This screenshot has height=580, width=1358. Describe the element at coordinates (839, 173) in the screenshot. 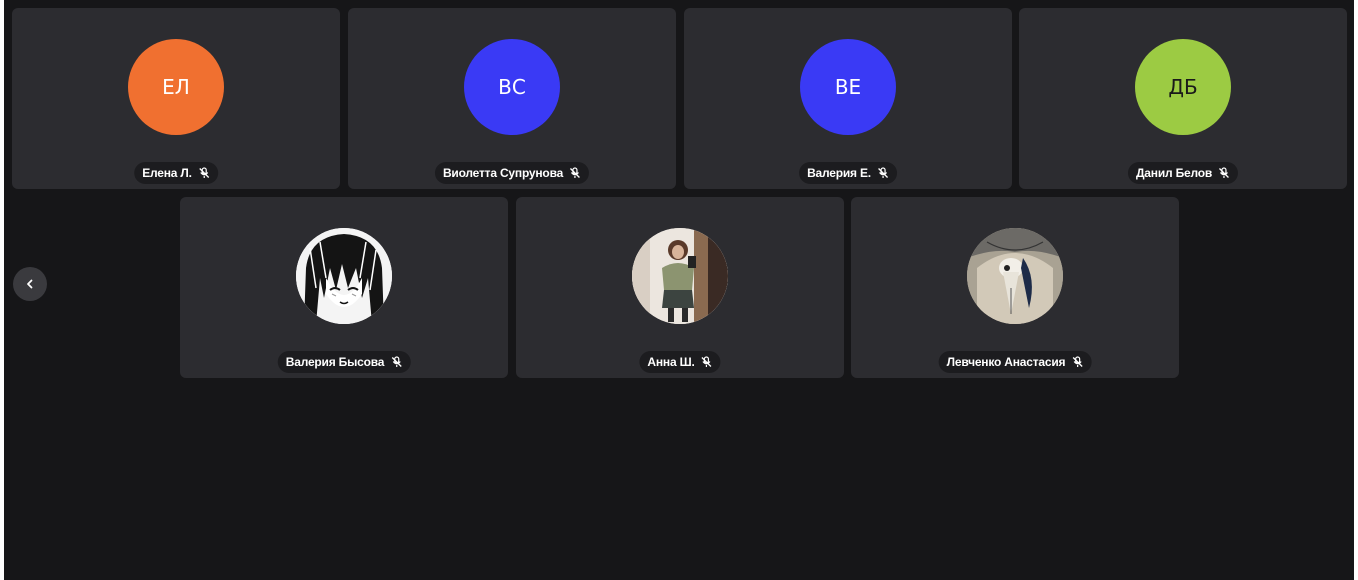

I see `participant-name: Валерия Е.` at that location.